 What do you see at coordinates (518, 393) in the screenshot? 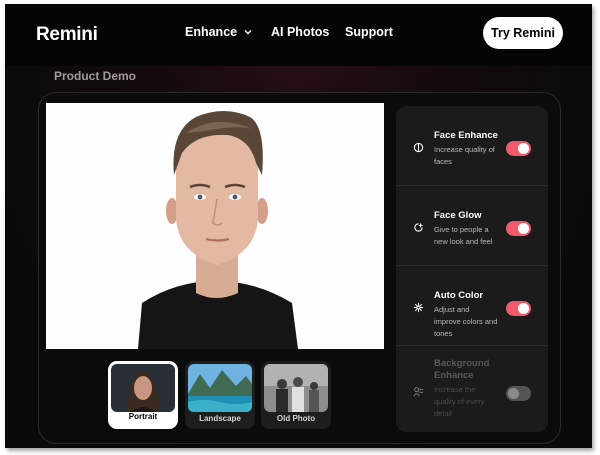
I see `background-enhance-toggle` at bounding box center [518, 393].